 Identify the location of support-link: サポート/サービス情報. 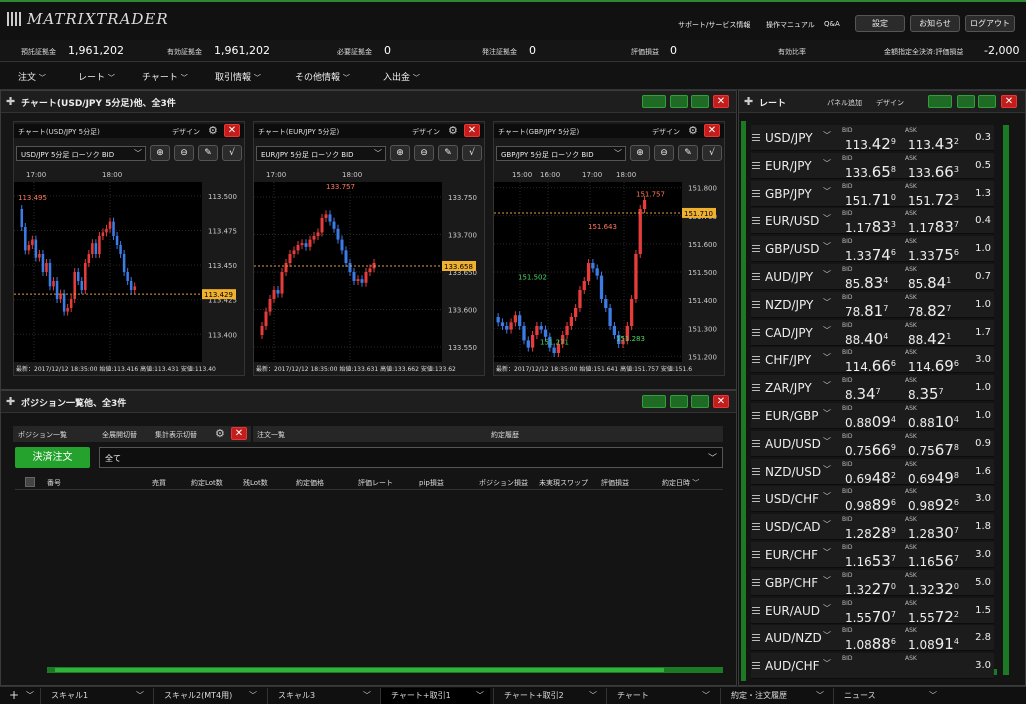
(714, 25).